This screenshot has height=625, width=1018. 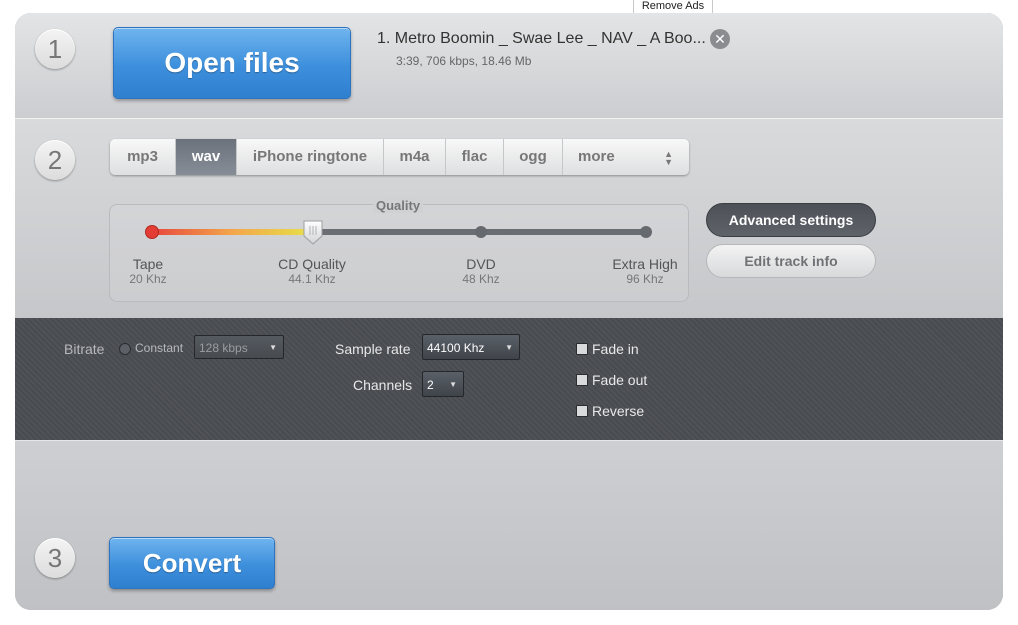 What do you see at coordinates (582, 380) in the screenshot?
I see `fade-out-checkbox` at bounding box center [582, 380].